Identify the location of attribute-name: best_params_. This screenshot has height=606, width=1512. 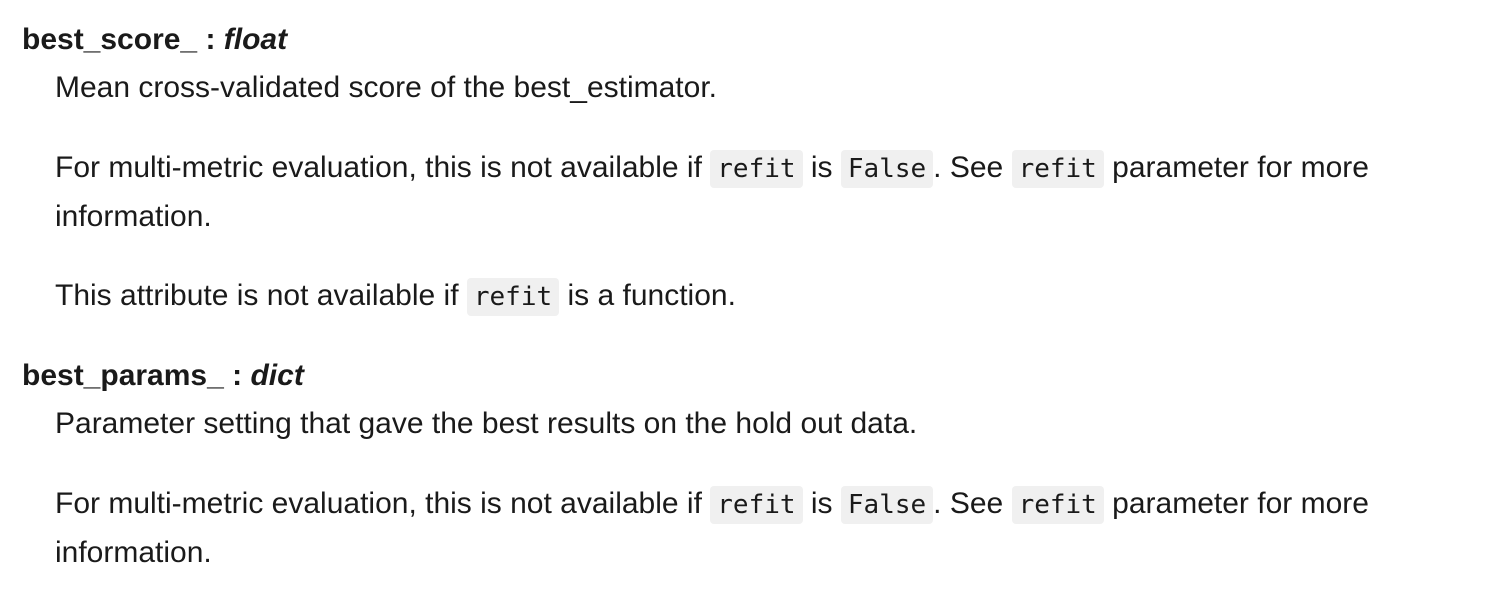
(123, 375).